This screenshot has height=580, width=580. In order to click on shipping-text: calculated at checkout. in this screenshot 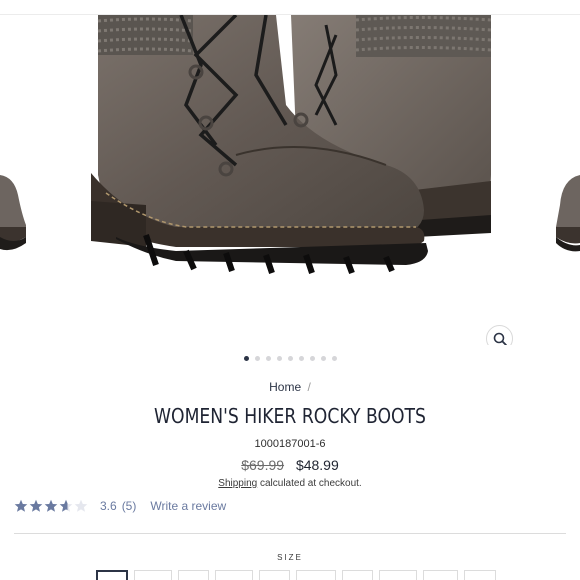, I will do `click(310, 483)`.